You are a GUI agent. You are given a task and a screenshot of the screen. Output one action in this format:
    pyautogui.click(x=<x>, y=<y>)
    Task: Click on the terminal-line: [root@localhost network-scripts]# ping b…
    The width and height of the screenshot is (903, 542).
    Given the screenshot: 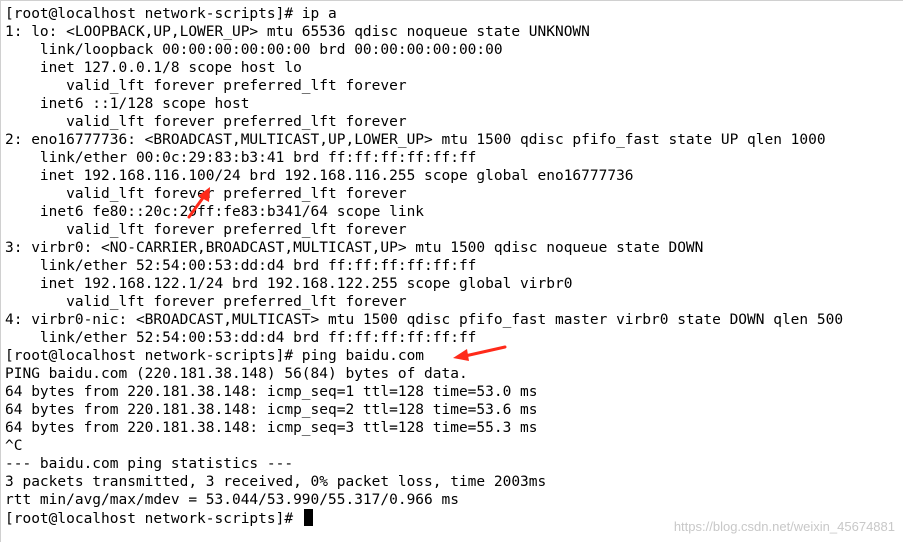 What is the action you would take?
    pyautogui.click(x=215, y=356)
    